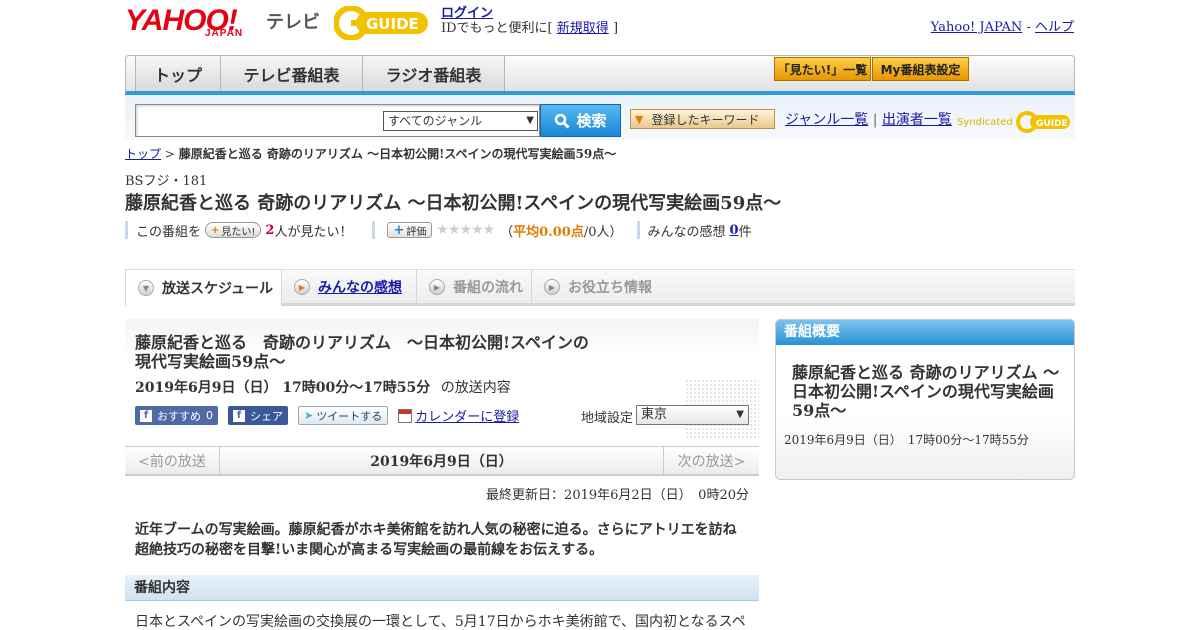 The image size is (1200, 630). I want to click on next-broadcast-button: 次の放送>, so click(711, 461).